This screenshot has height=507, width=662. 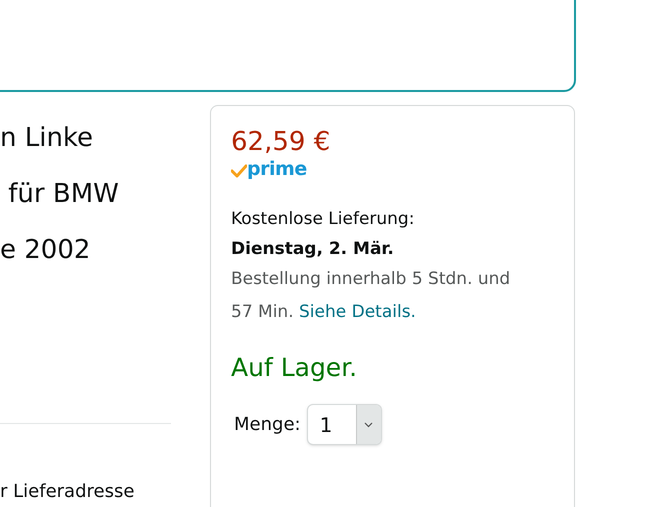 What do you see at coordinates (47, 138) in the screenshot?
I see `product-title-line: n Linke` at bounding box center [47, 138].